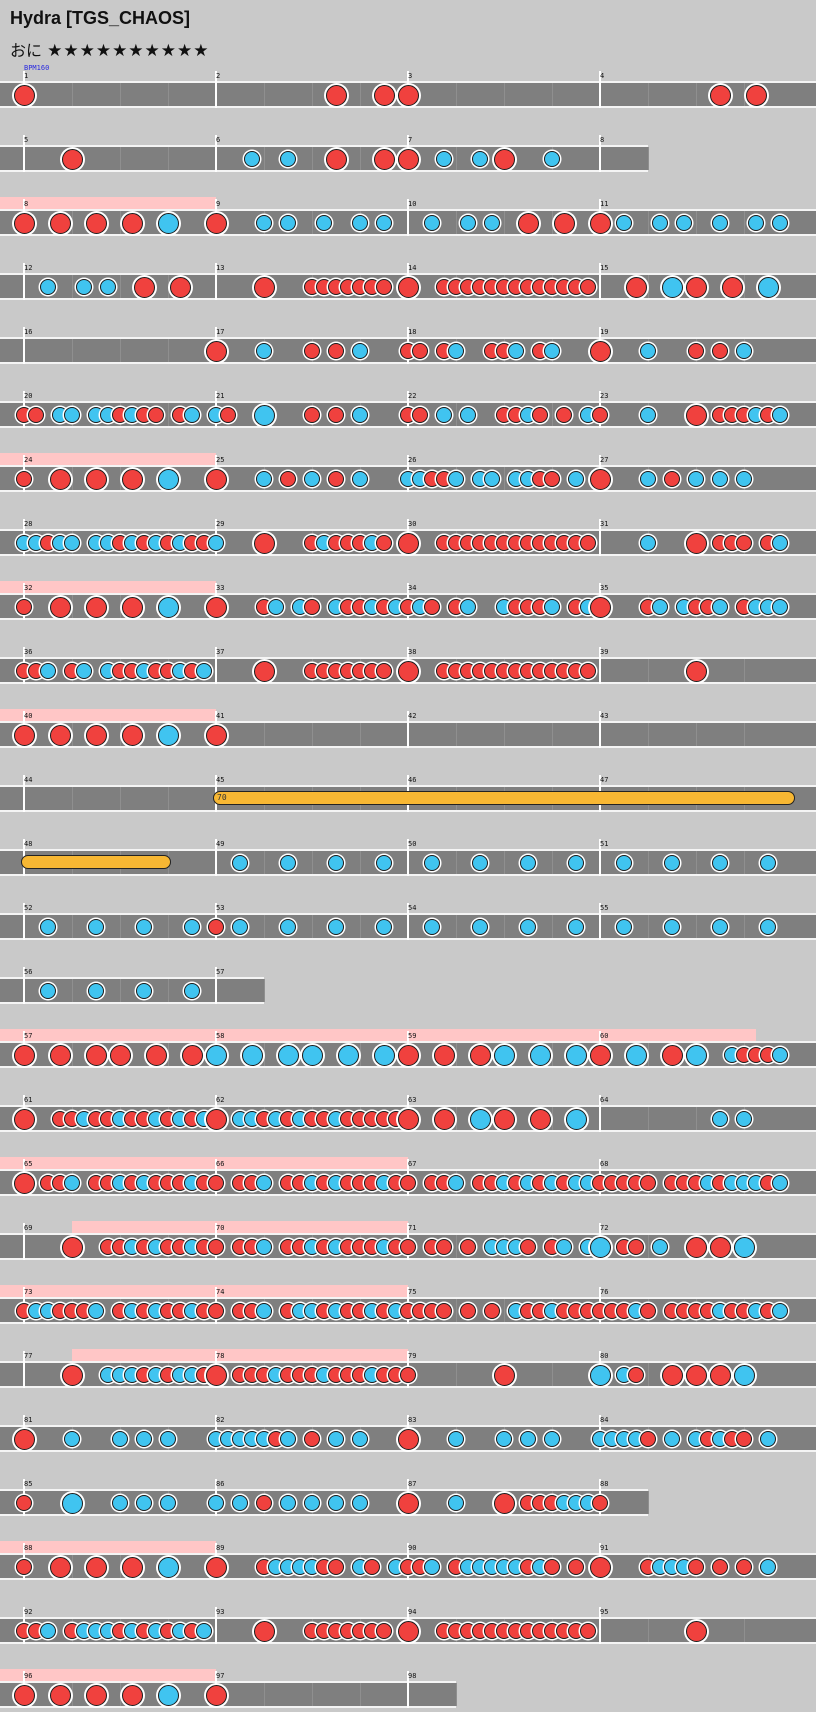  I want to click on measure-number: 22, so click(412, 396).